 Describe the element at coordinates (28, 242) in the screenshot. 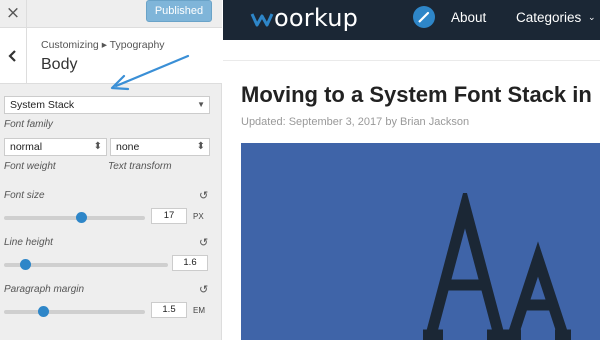

I see `line-height-label: Line height` at that location.